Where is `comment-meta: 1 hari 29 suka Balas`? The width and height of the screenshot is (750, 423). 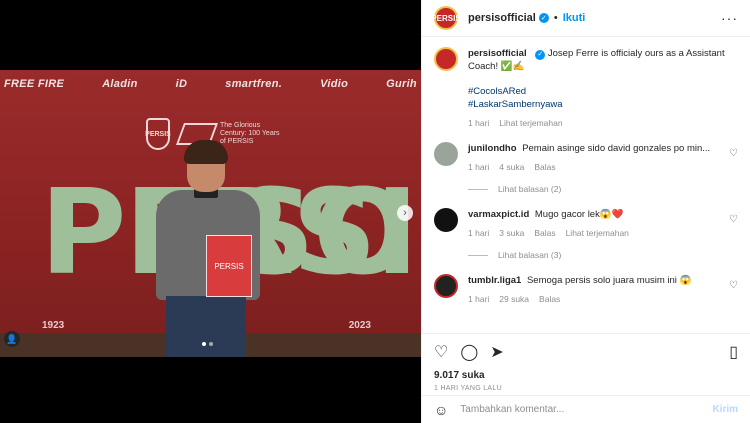 comment-meta: 1 hari 29 suka Balas is located at coordinates (603, 299).